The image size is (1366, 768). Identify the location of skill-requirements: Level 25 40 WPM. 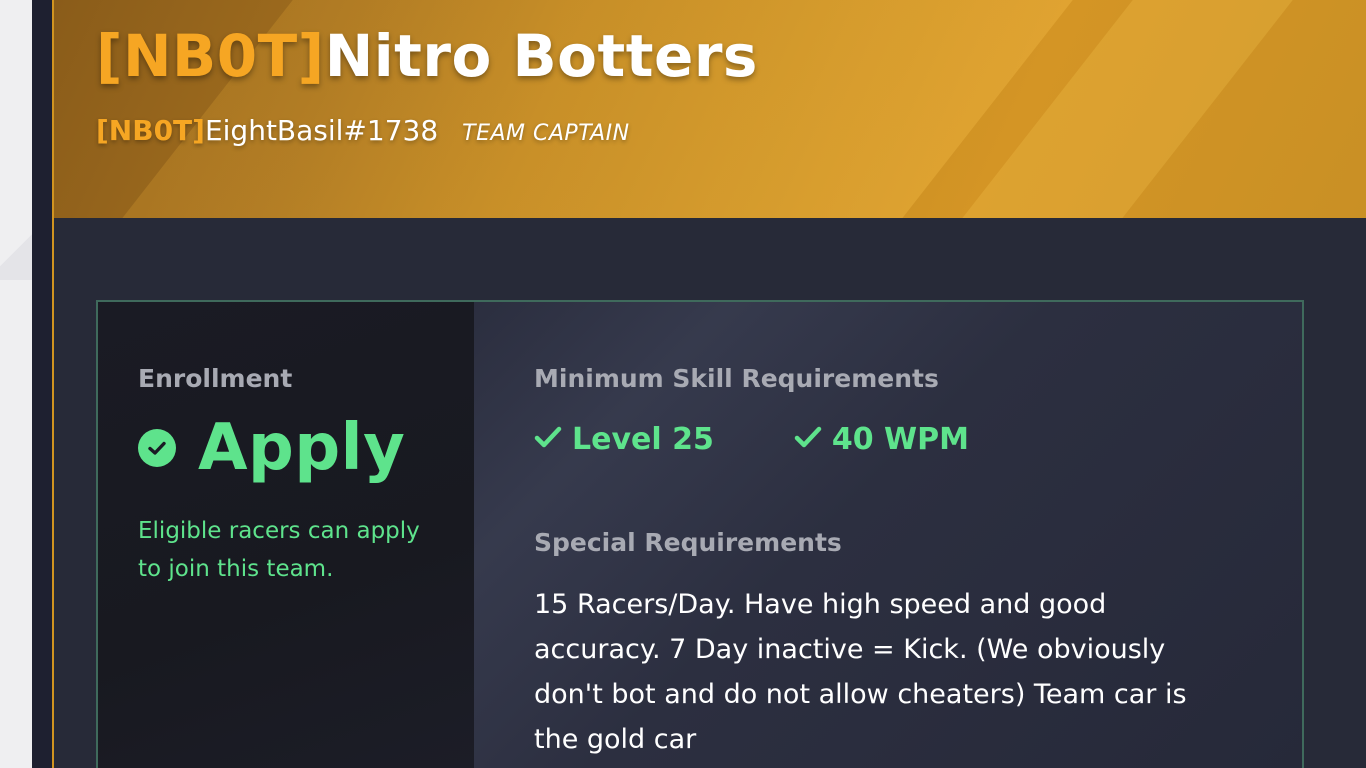
(751, 439).